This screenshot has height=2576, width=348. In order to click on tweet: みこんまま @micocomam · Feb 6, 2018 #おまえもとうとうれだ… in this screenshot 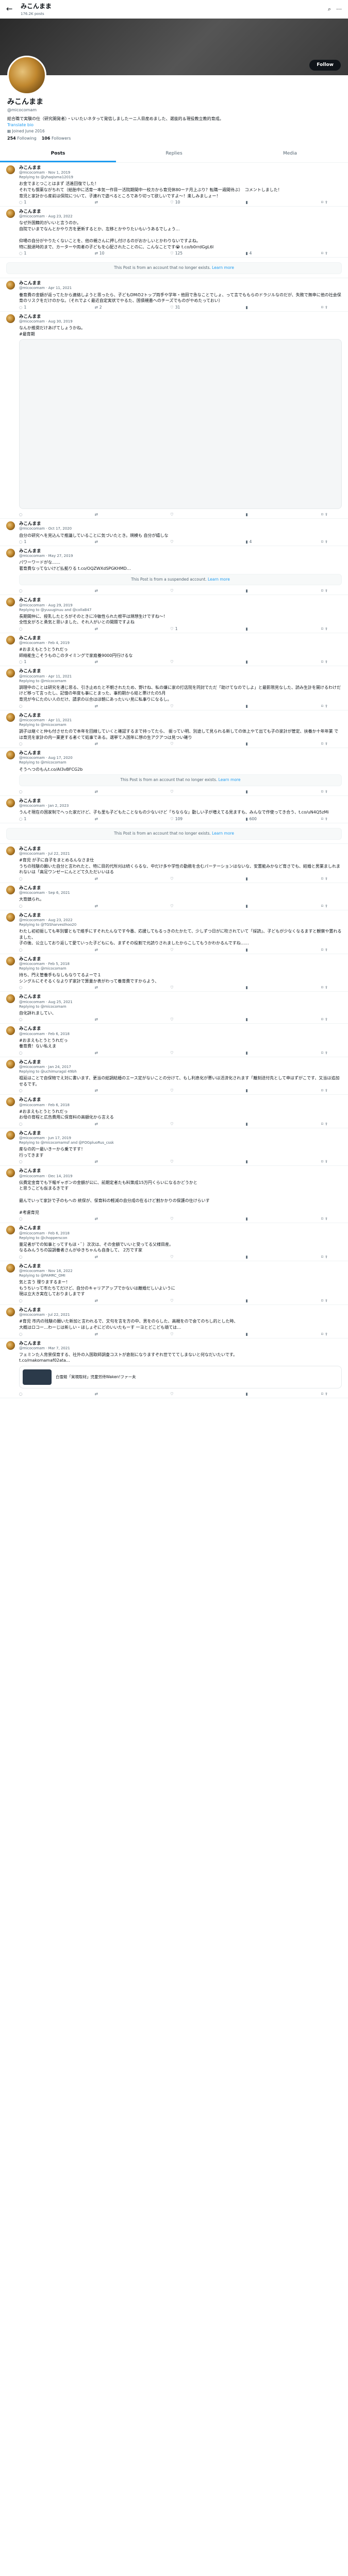, I will do `click(174, 1111)`.